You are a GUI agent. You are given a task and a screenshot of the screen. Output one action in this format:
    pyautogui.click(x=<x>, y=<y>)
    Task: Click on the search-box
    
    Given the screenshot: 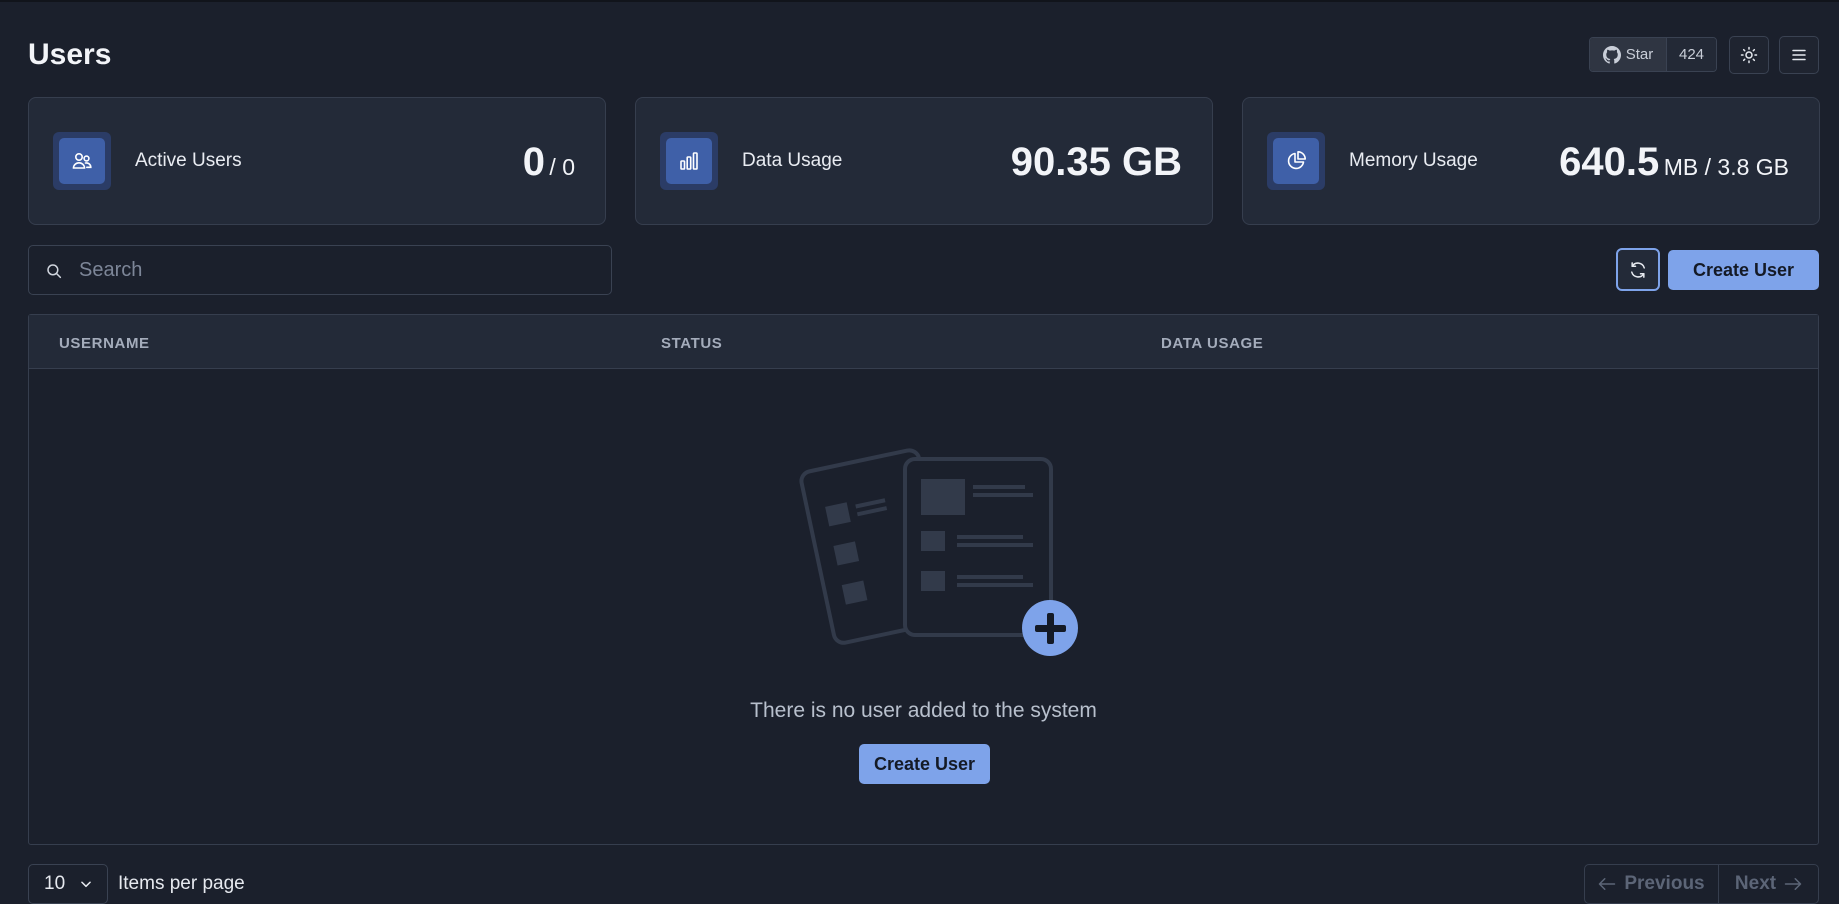 What is the action you would take?
    pyautogui.click(x=320, y=270)
    